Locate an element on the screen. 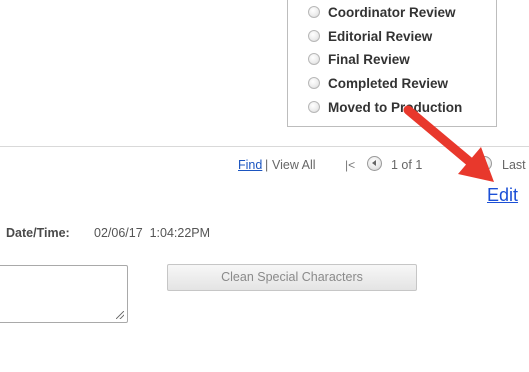 The height and width of the screenshot is (372, 529). resize-handle-icon is located at coordinates (120, 315).